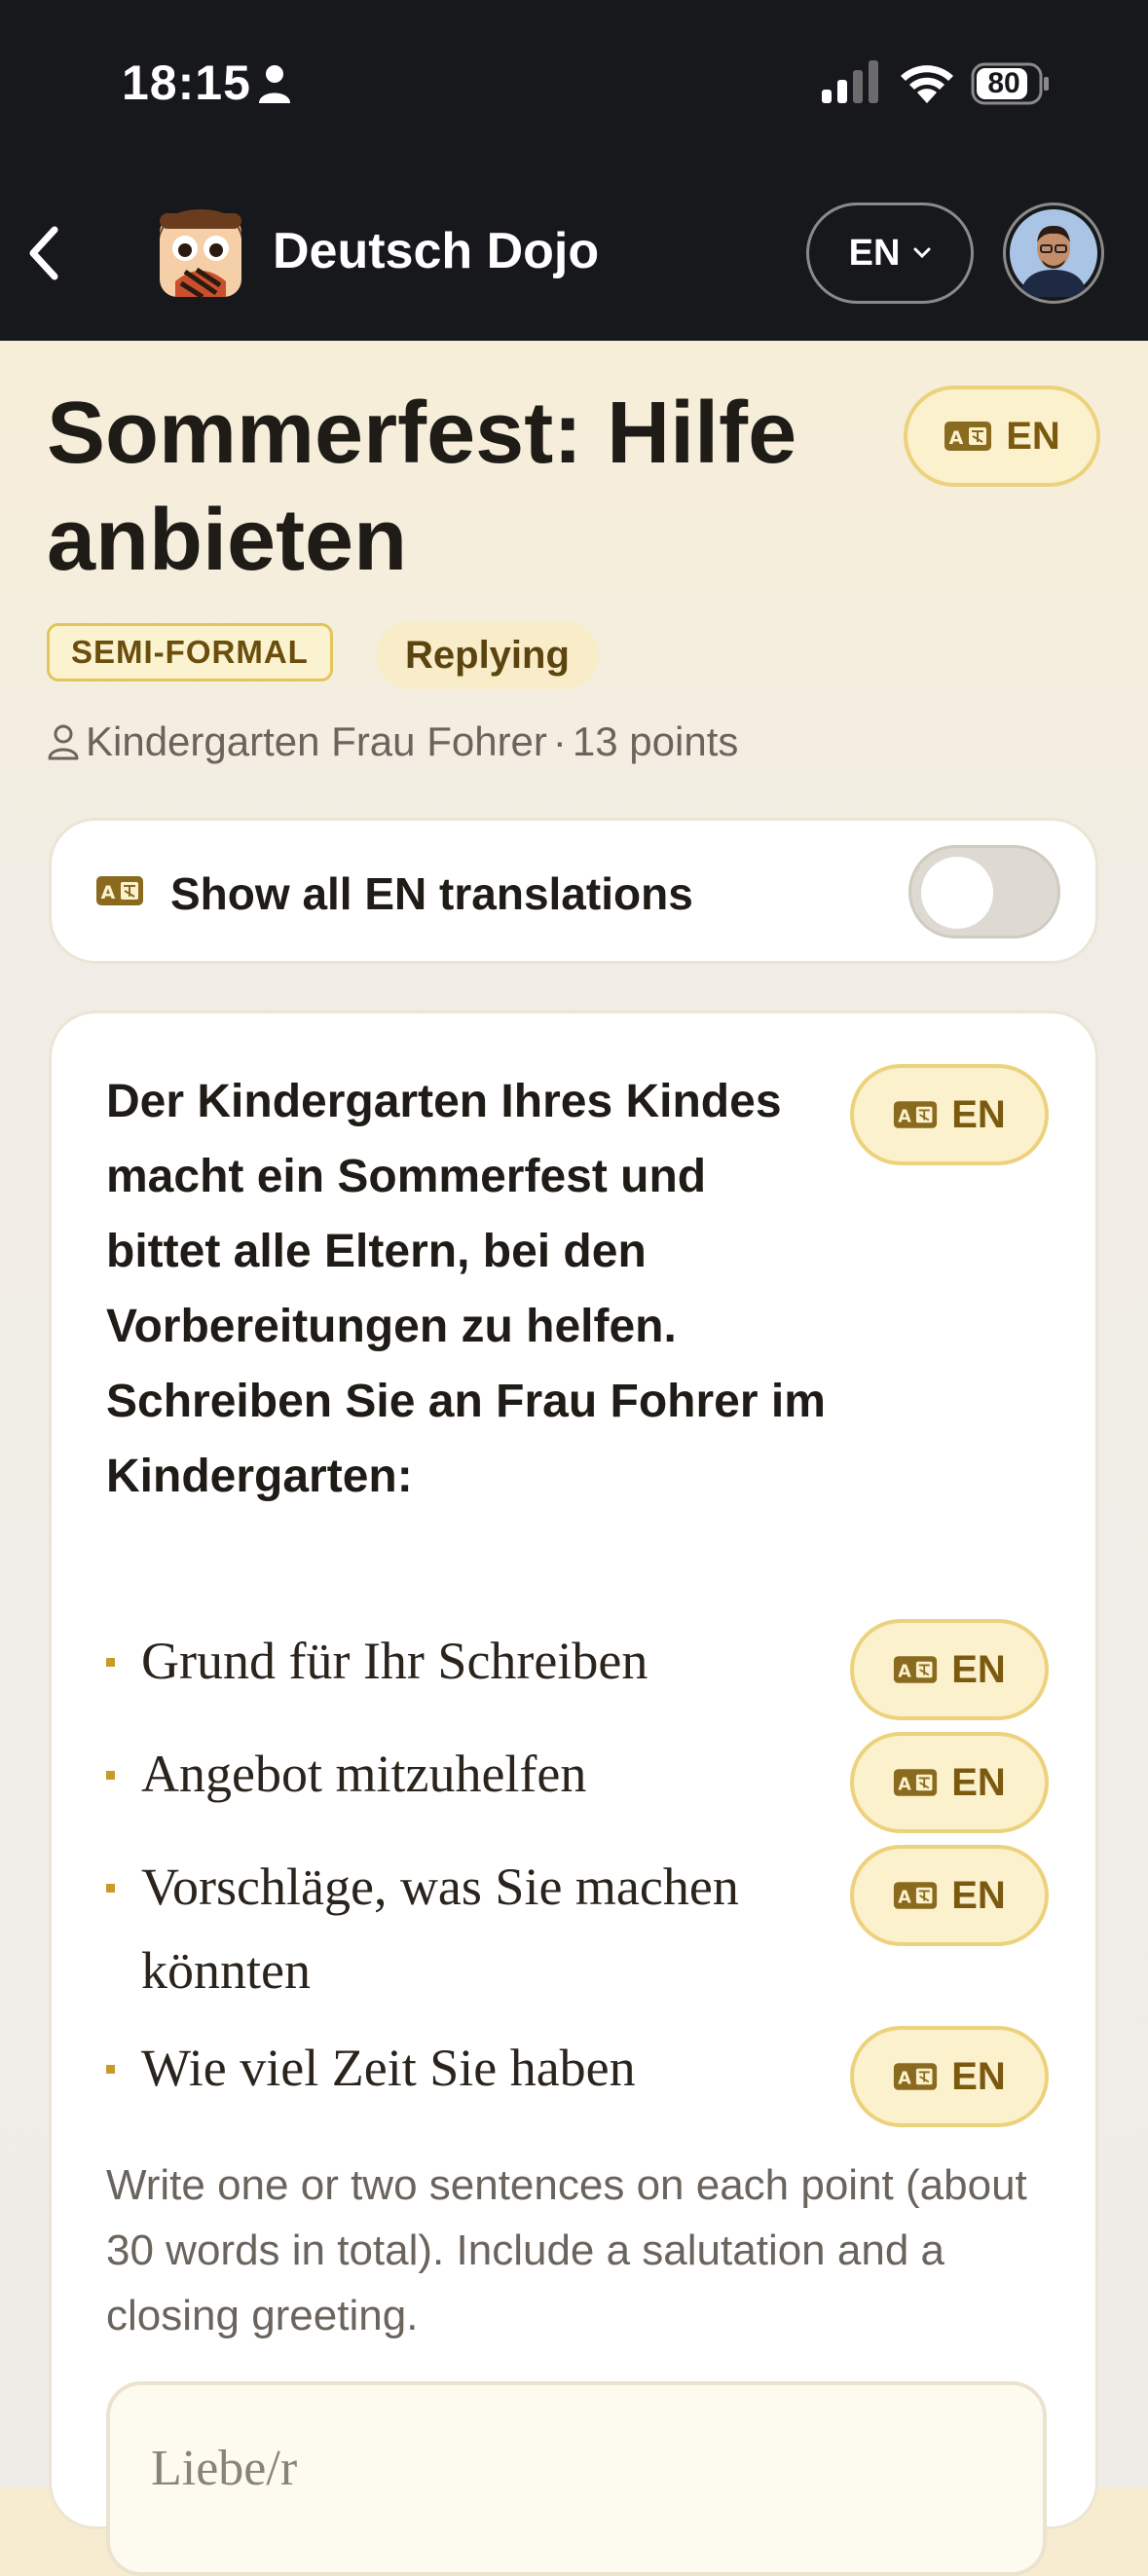  What do you see at coordinates (655, 741) in the screenshot?
I see `points-count: 13 points` at bounding box center [655, 741].